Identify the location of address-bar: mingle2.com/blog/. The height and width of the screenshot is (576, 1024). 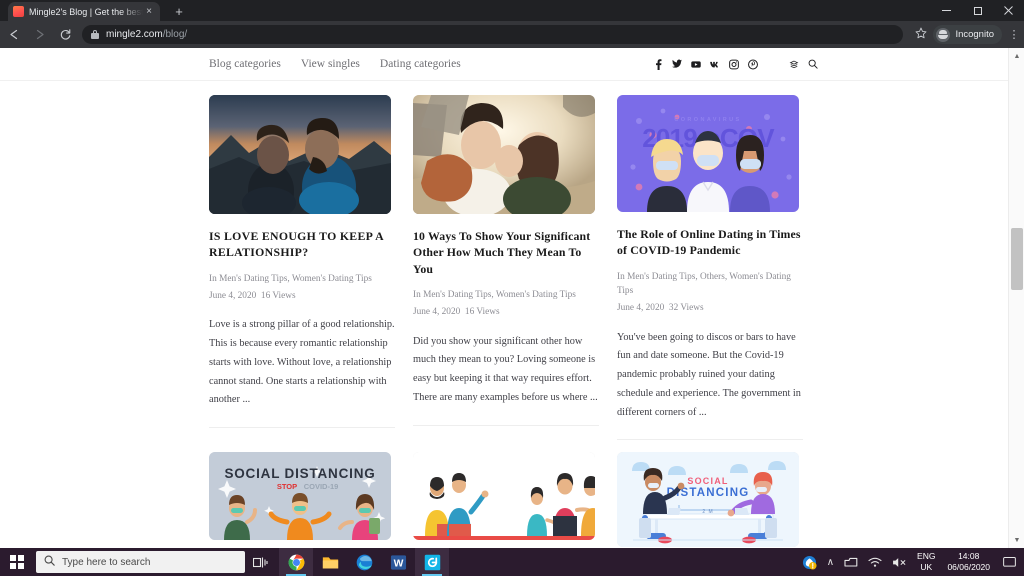
(493, 34).